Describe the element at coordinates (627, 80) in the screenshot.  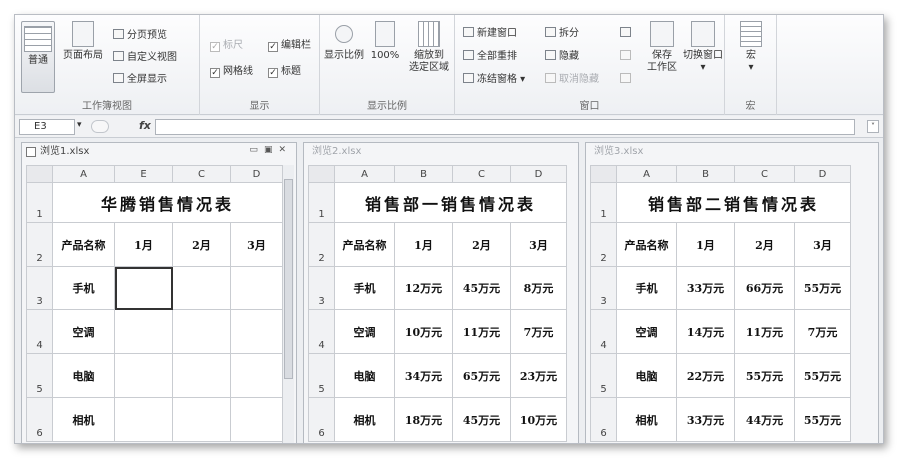
I see `reset-window-position-button` at that location.